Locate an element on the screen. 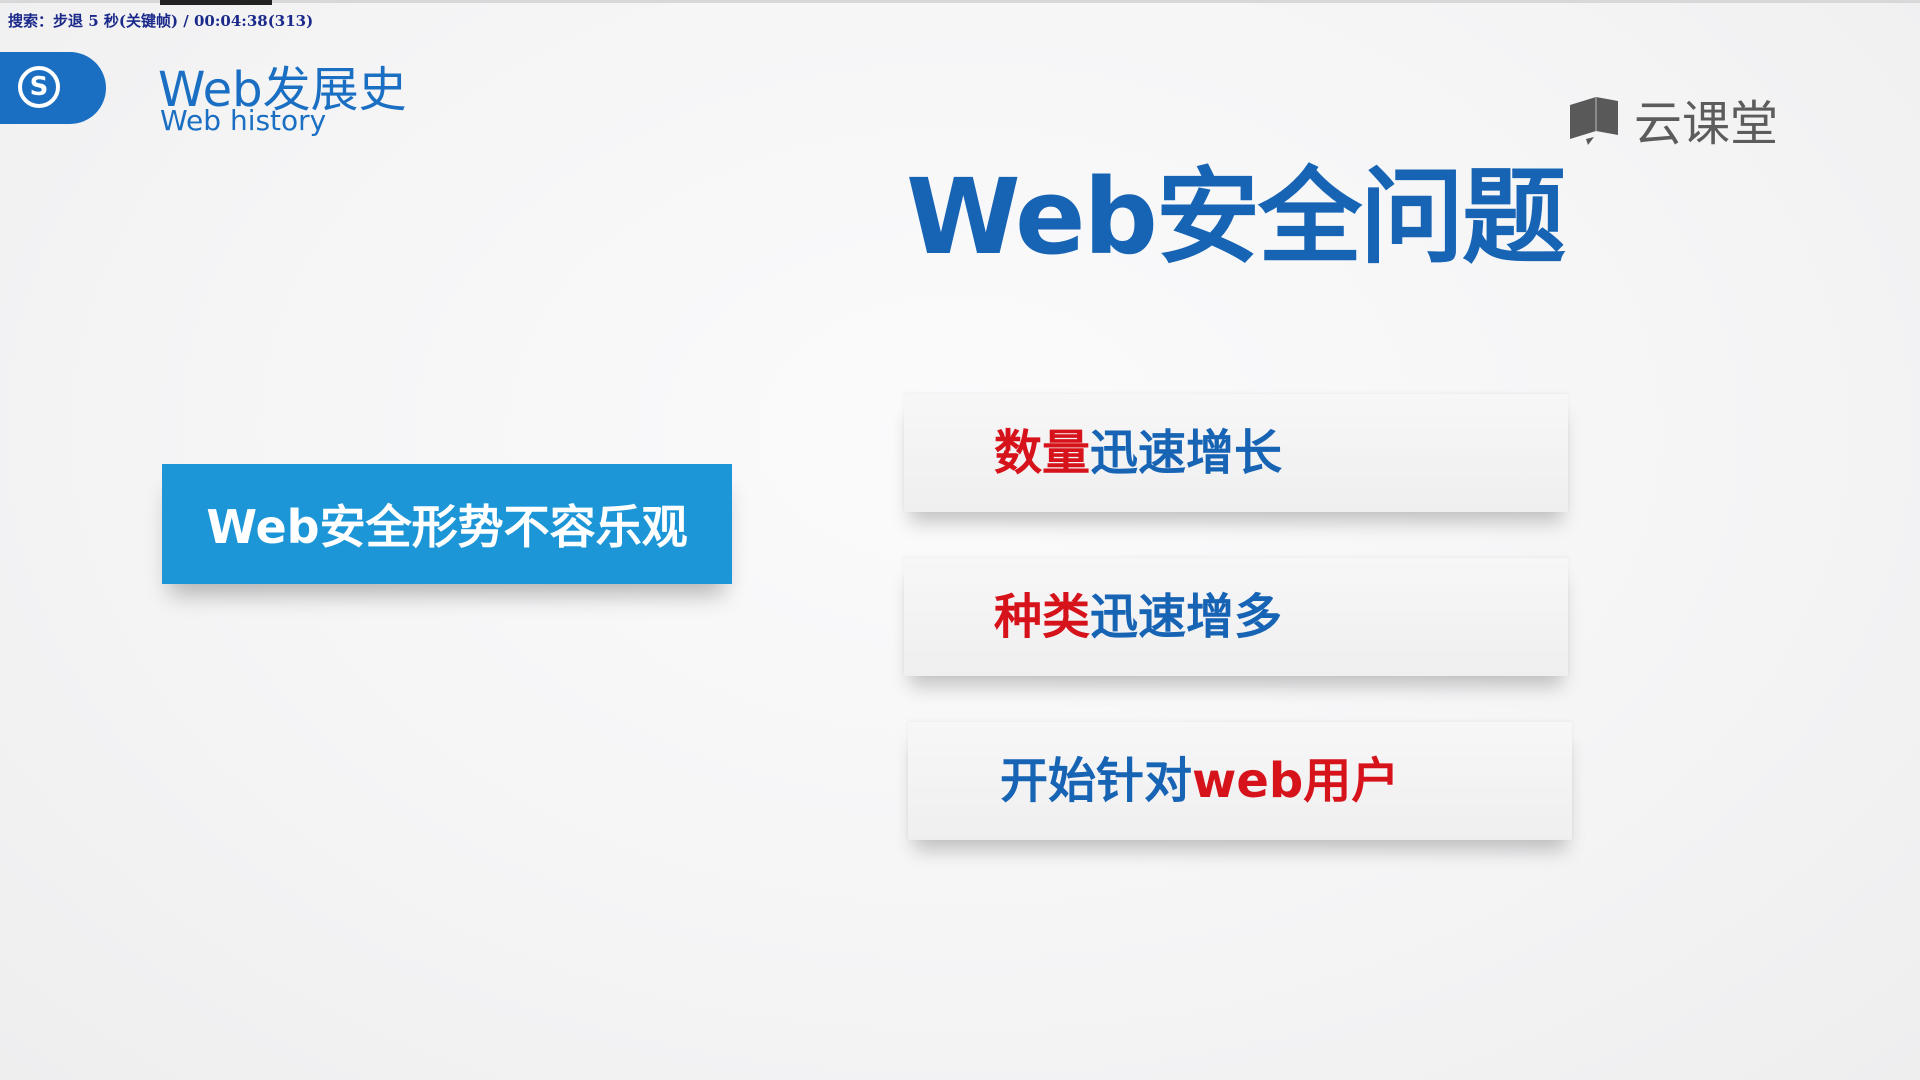 The image size is (1920, 1080). book-icon is located at coordinates (1594, 121).